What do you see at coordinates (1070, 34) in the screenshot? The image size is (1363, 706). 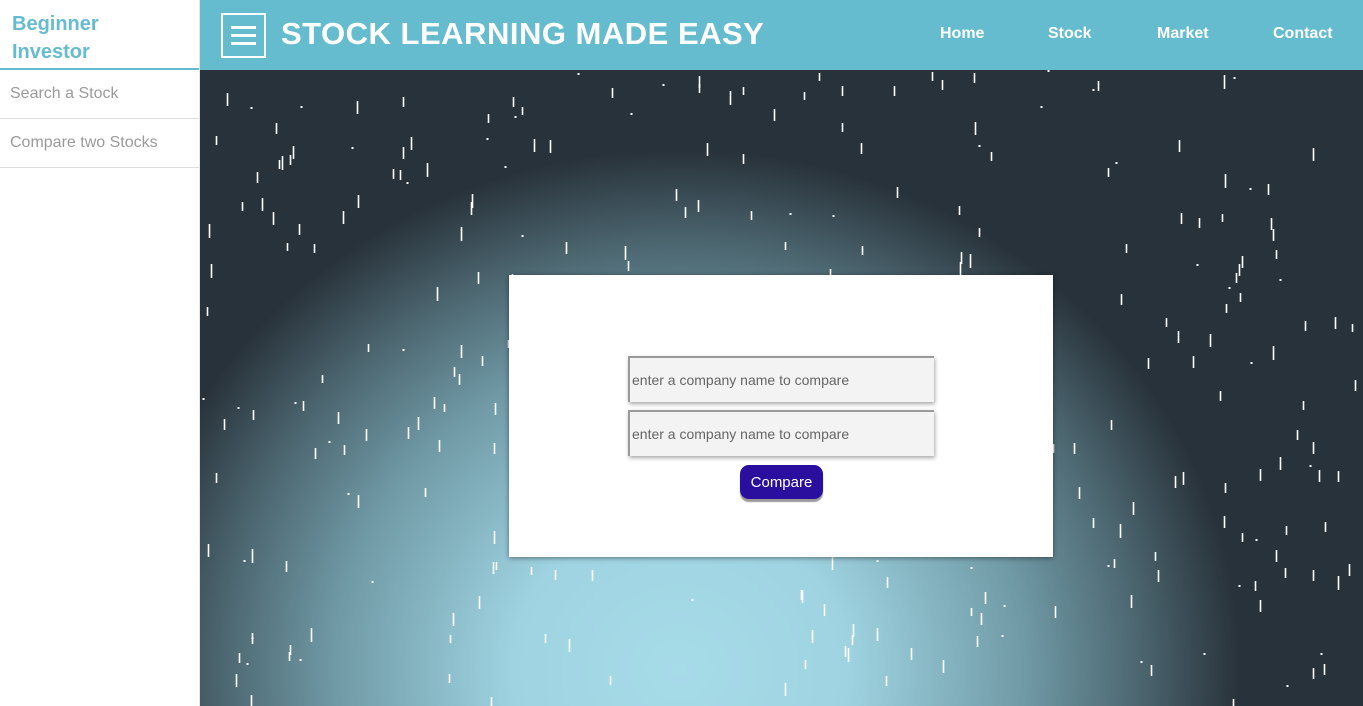 I see `nav-stock: Stock` at bounding box center [1070, 34].